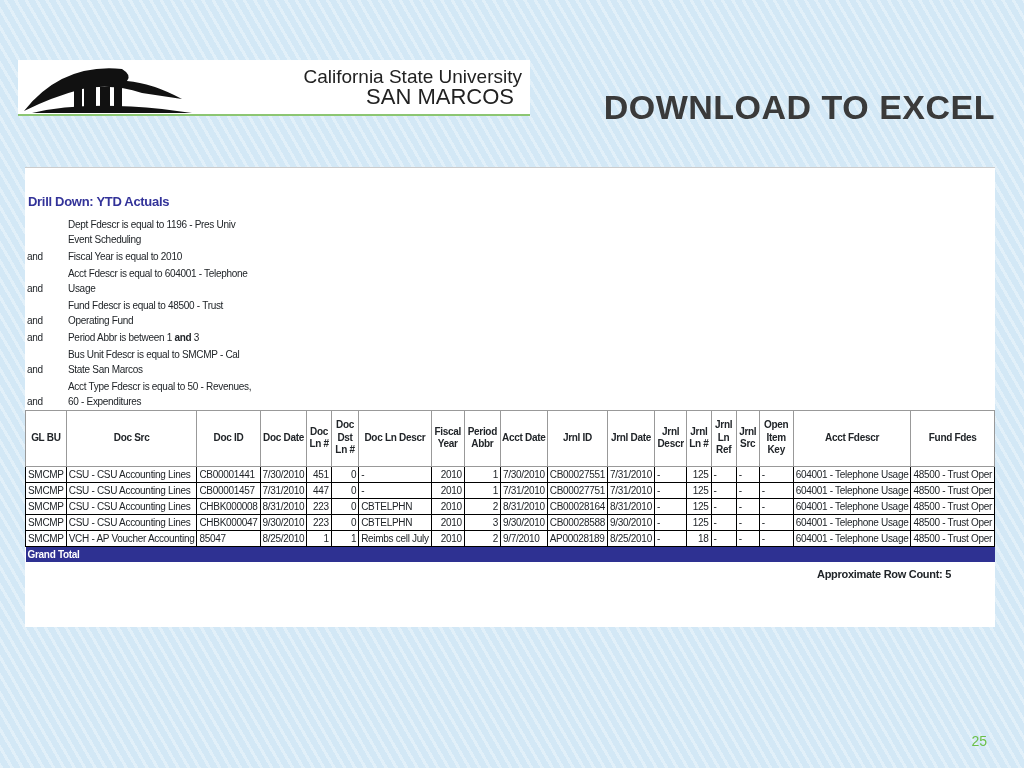 Image resolution: width=1024 pixels, height=768 pixels. I want to click on column-header: Jrnl Ln Ref, so click(724, 438).